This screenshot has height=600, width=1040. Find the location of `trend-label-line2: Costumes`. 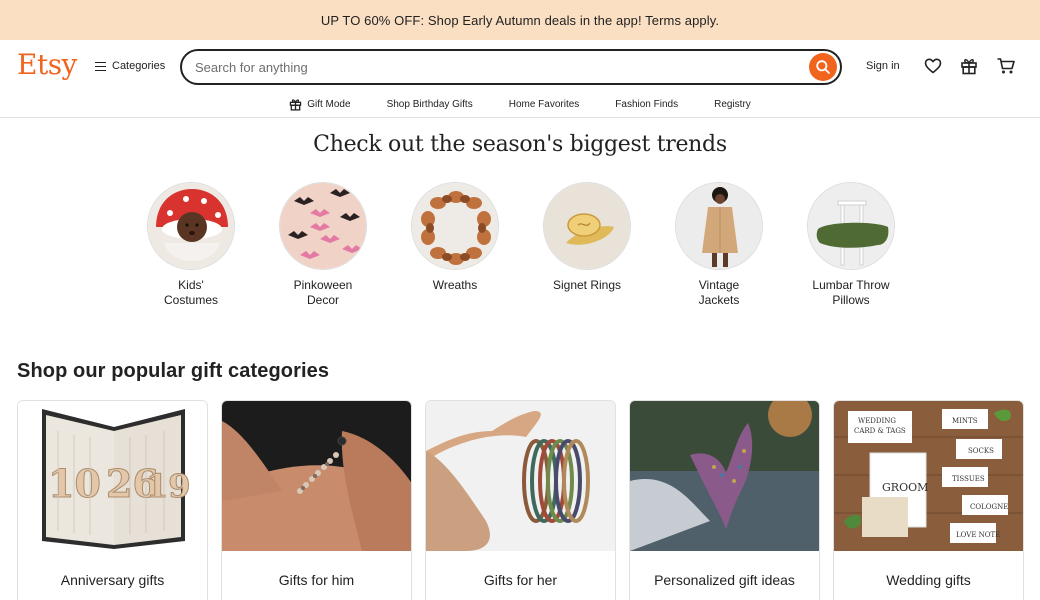

trend-label-line2: Costumes is located at coordinates (191, 300).